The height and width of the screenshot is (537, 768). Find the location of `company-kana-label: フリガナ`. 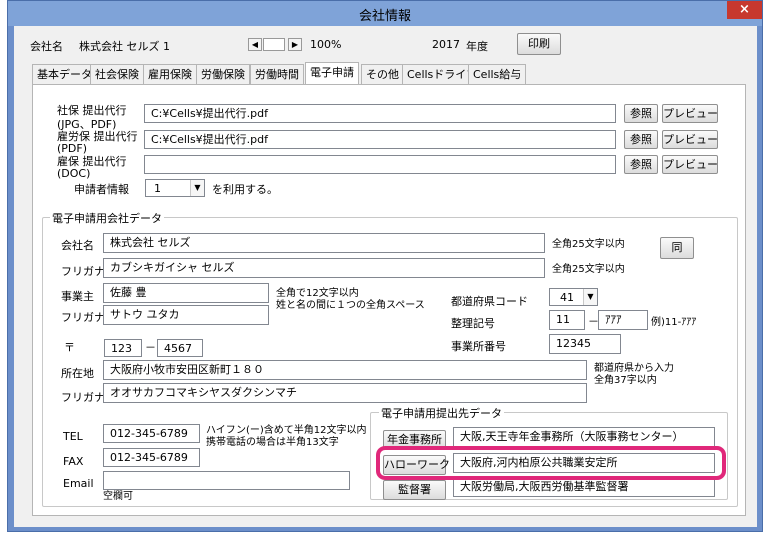

company-kana-label: フリガナ is located at coordinates (83, 271).